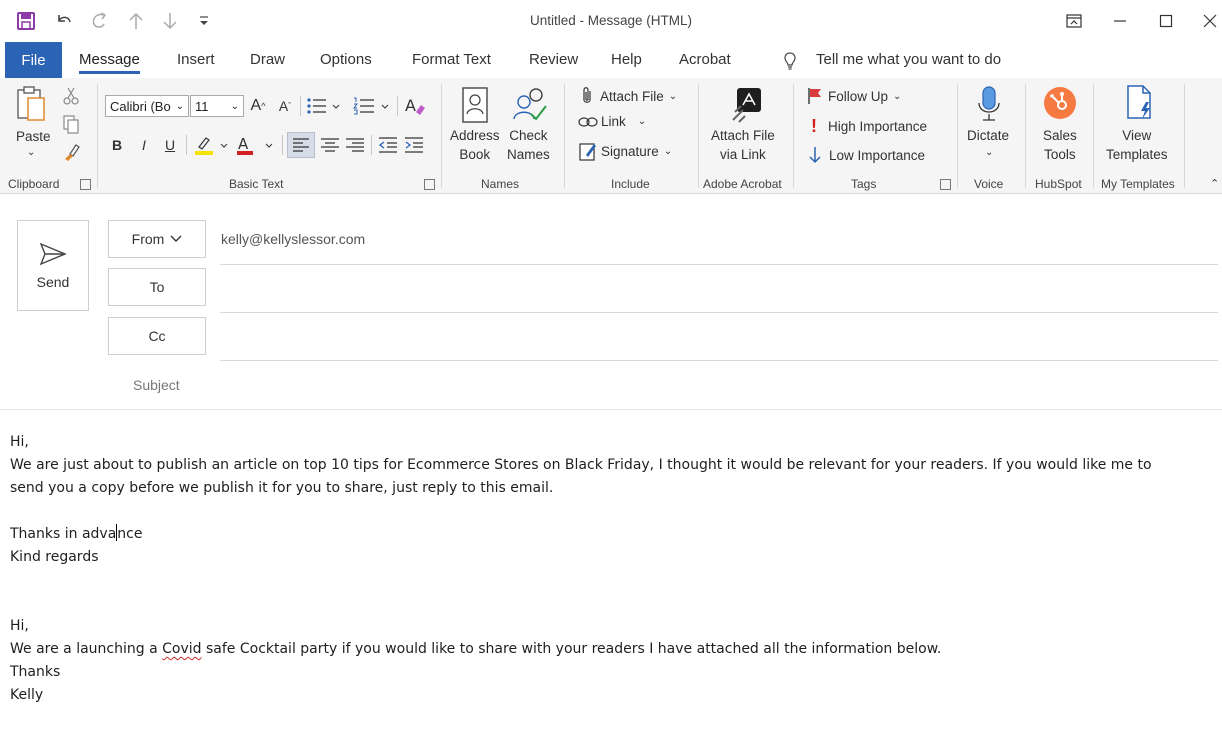 The image size is (1222, 745). I want to click on link-button: Link ⌄, so click(612, 121).